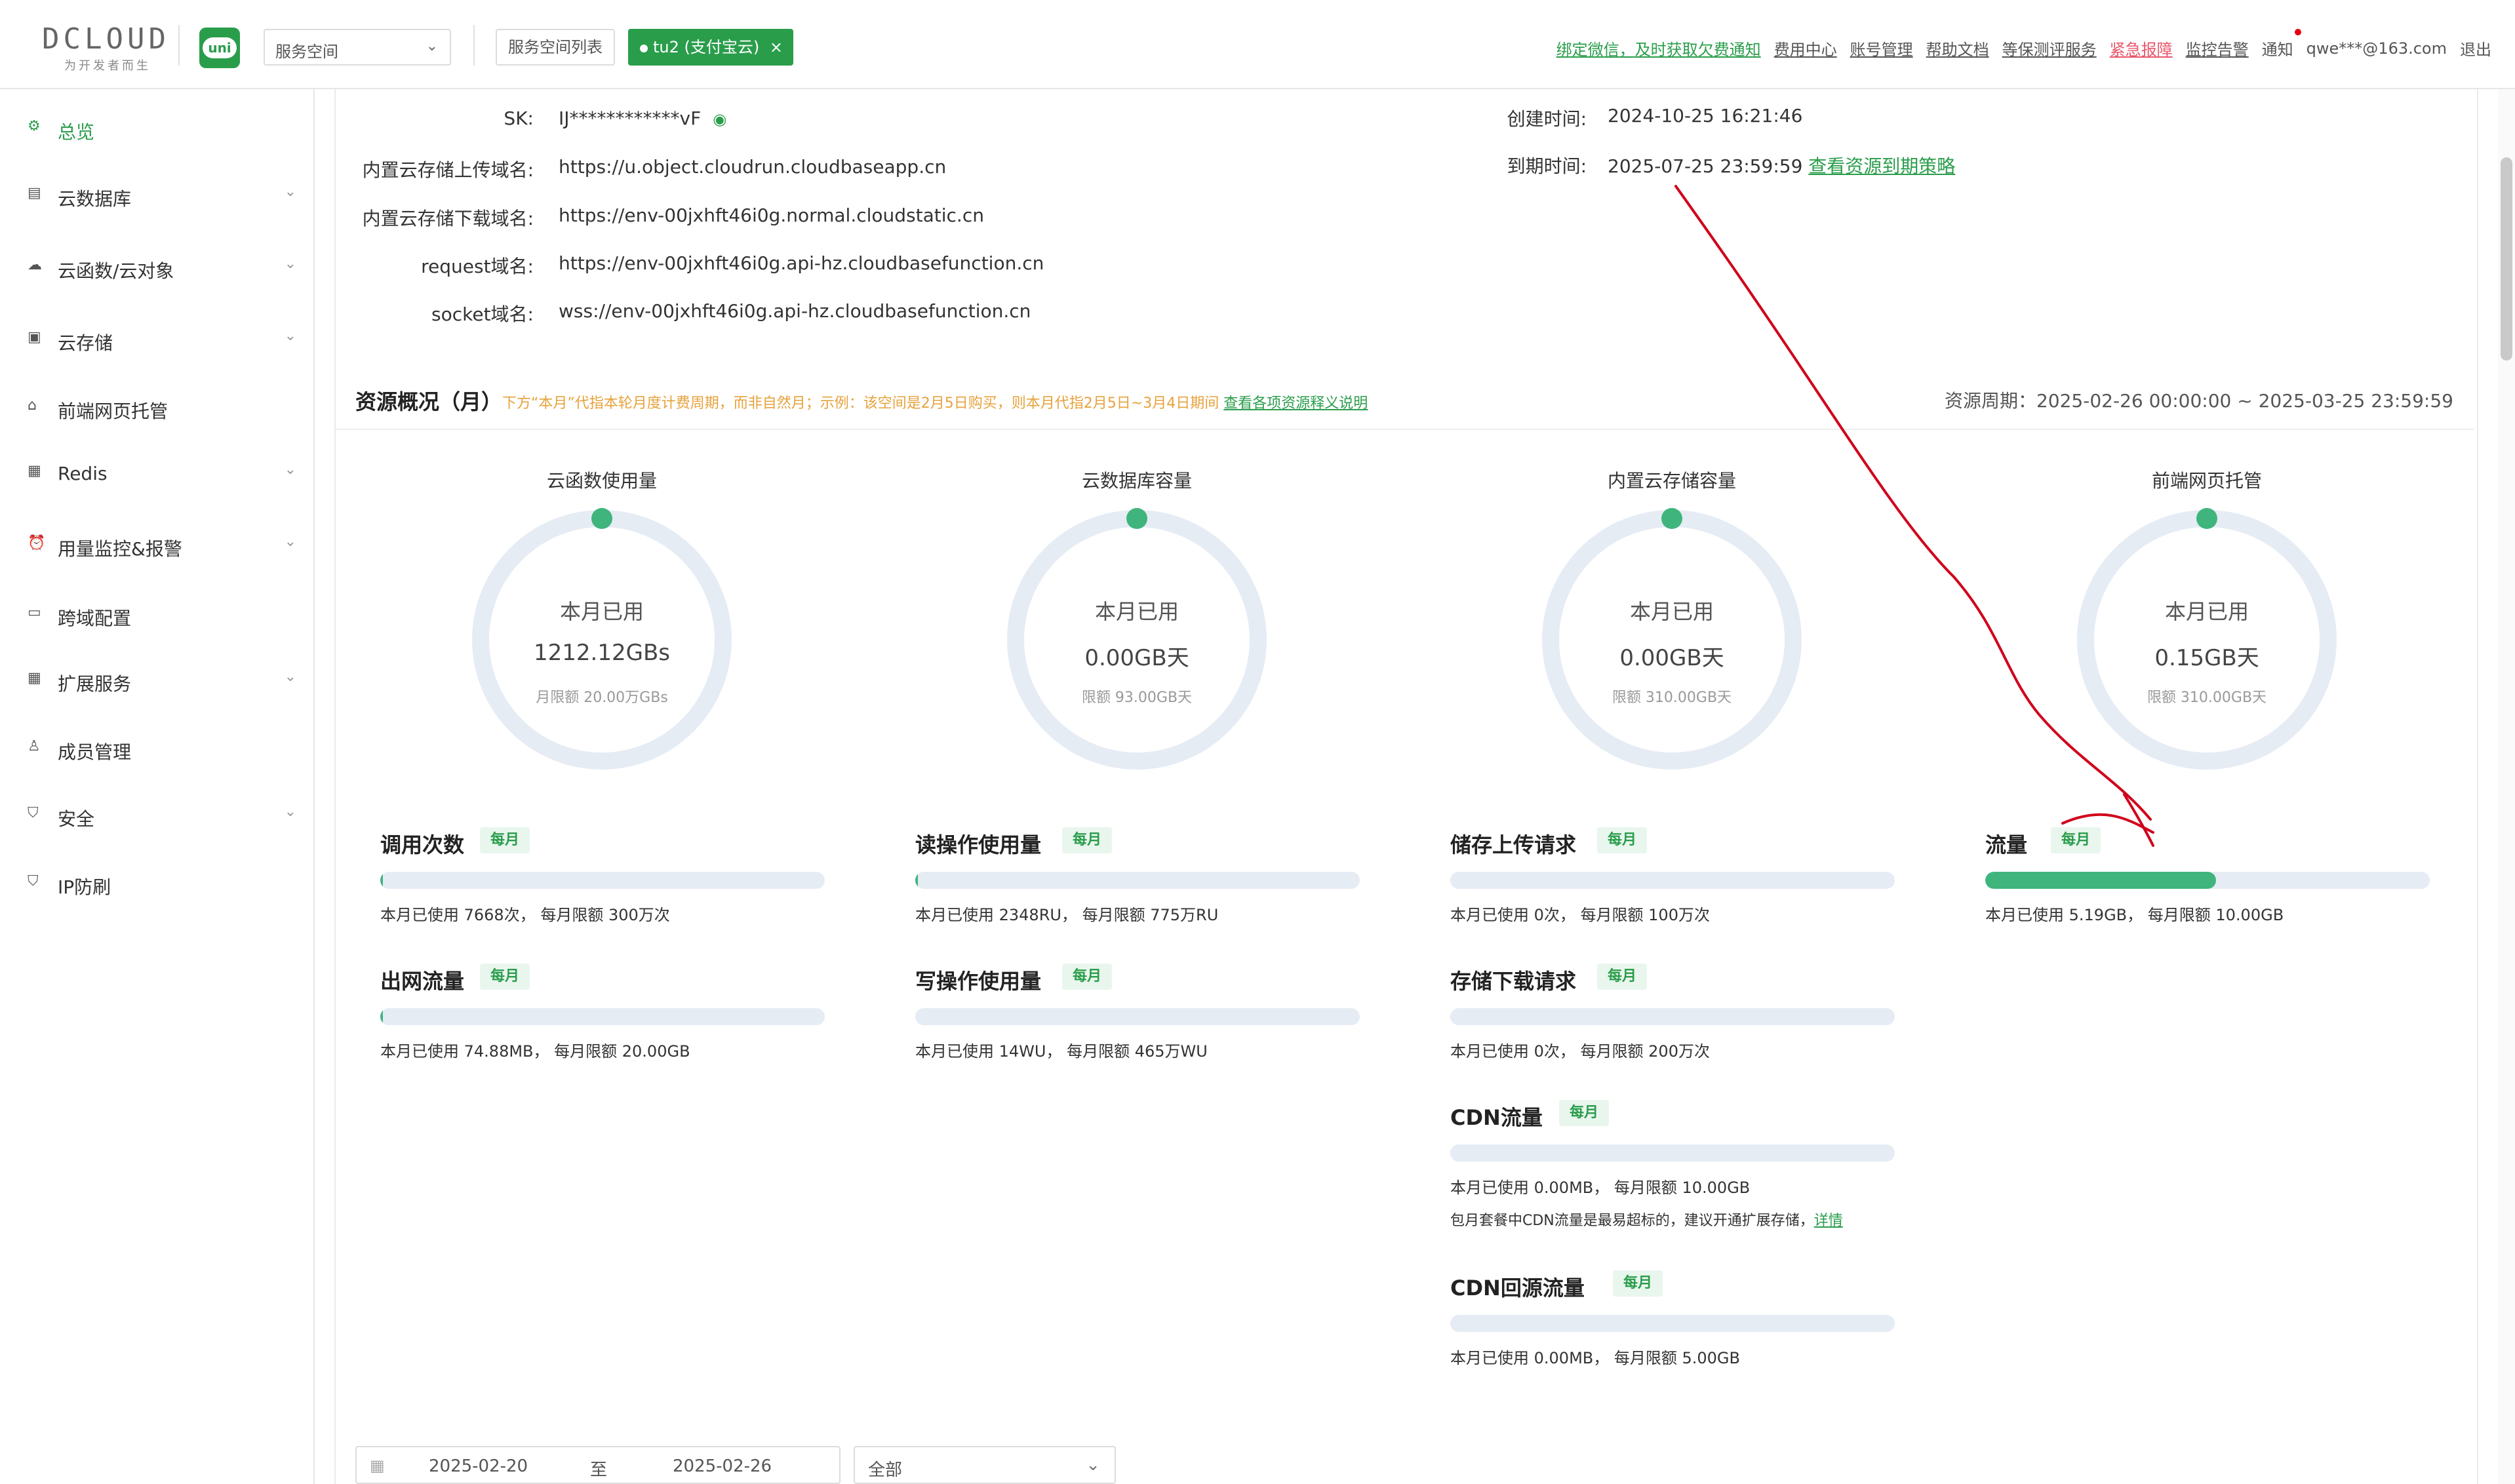  I want to click on cloud-icon: ☁, so click(35, 265).